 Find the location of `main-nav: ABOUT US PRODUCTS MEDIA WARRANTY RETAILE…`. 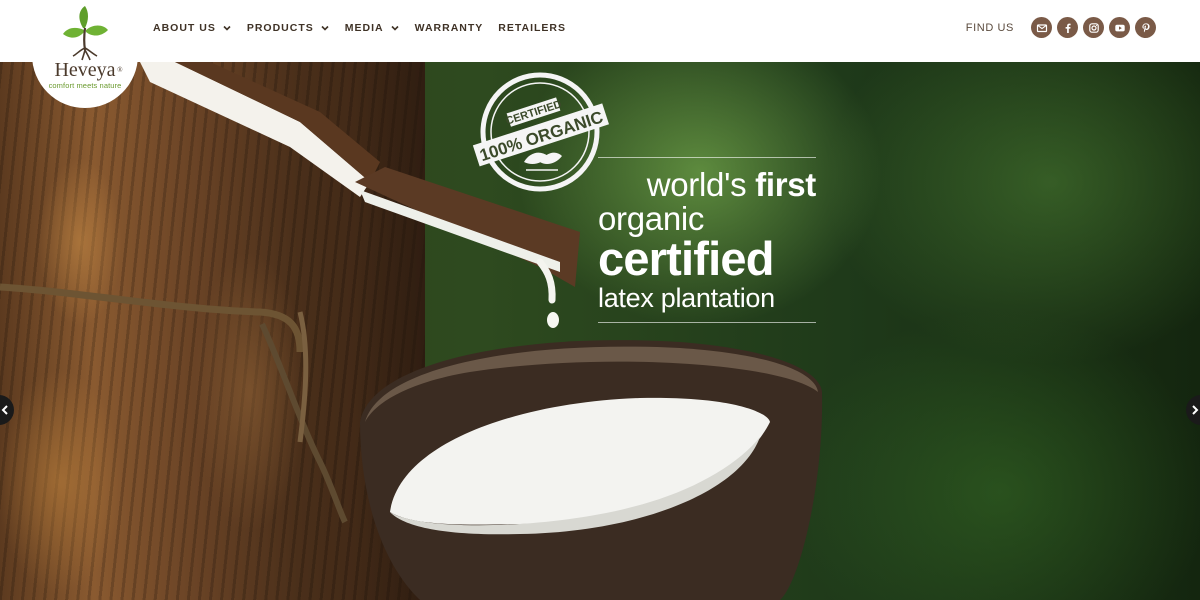

main-nav: ABOUT US PRODUCTS MEDIA WARRANTY RETAILE… is located at coordinates (367, 28).